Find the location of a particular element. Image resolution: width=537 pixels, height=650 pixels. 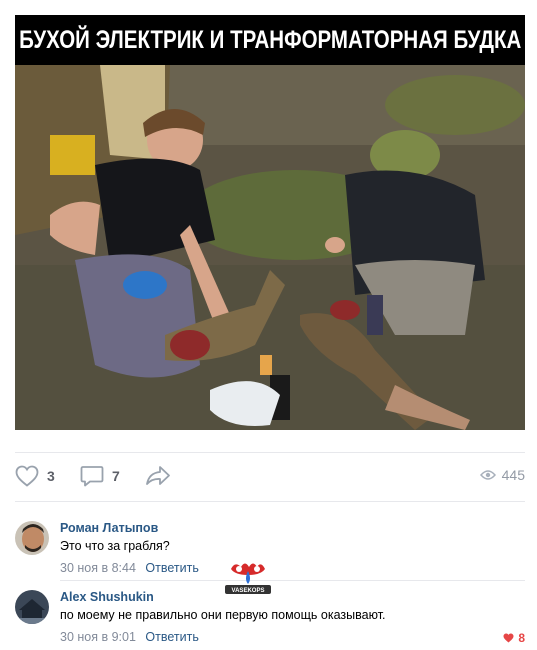

image-caption: БУХОЙ ЭЛЕКТРИК И ТРАНФОРМАТОРНАЯ БУДКА is located at coordinates (270, 39).